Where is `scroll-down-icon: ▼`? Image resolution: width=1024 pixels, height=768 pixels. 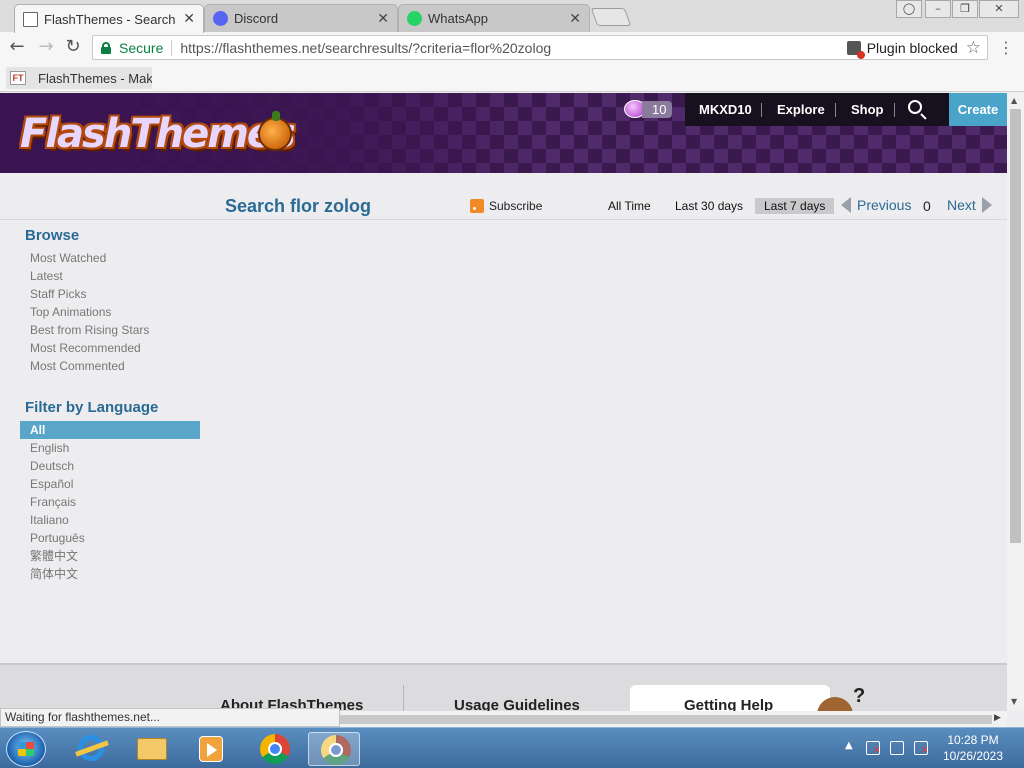
scroll-down-icon: ▼ is located at coordinates (1014, 701).